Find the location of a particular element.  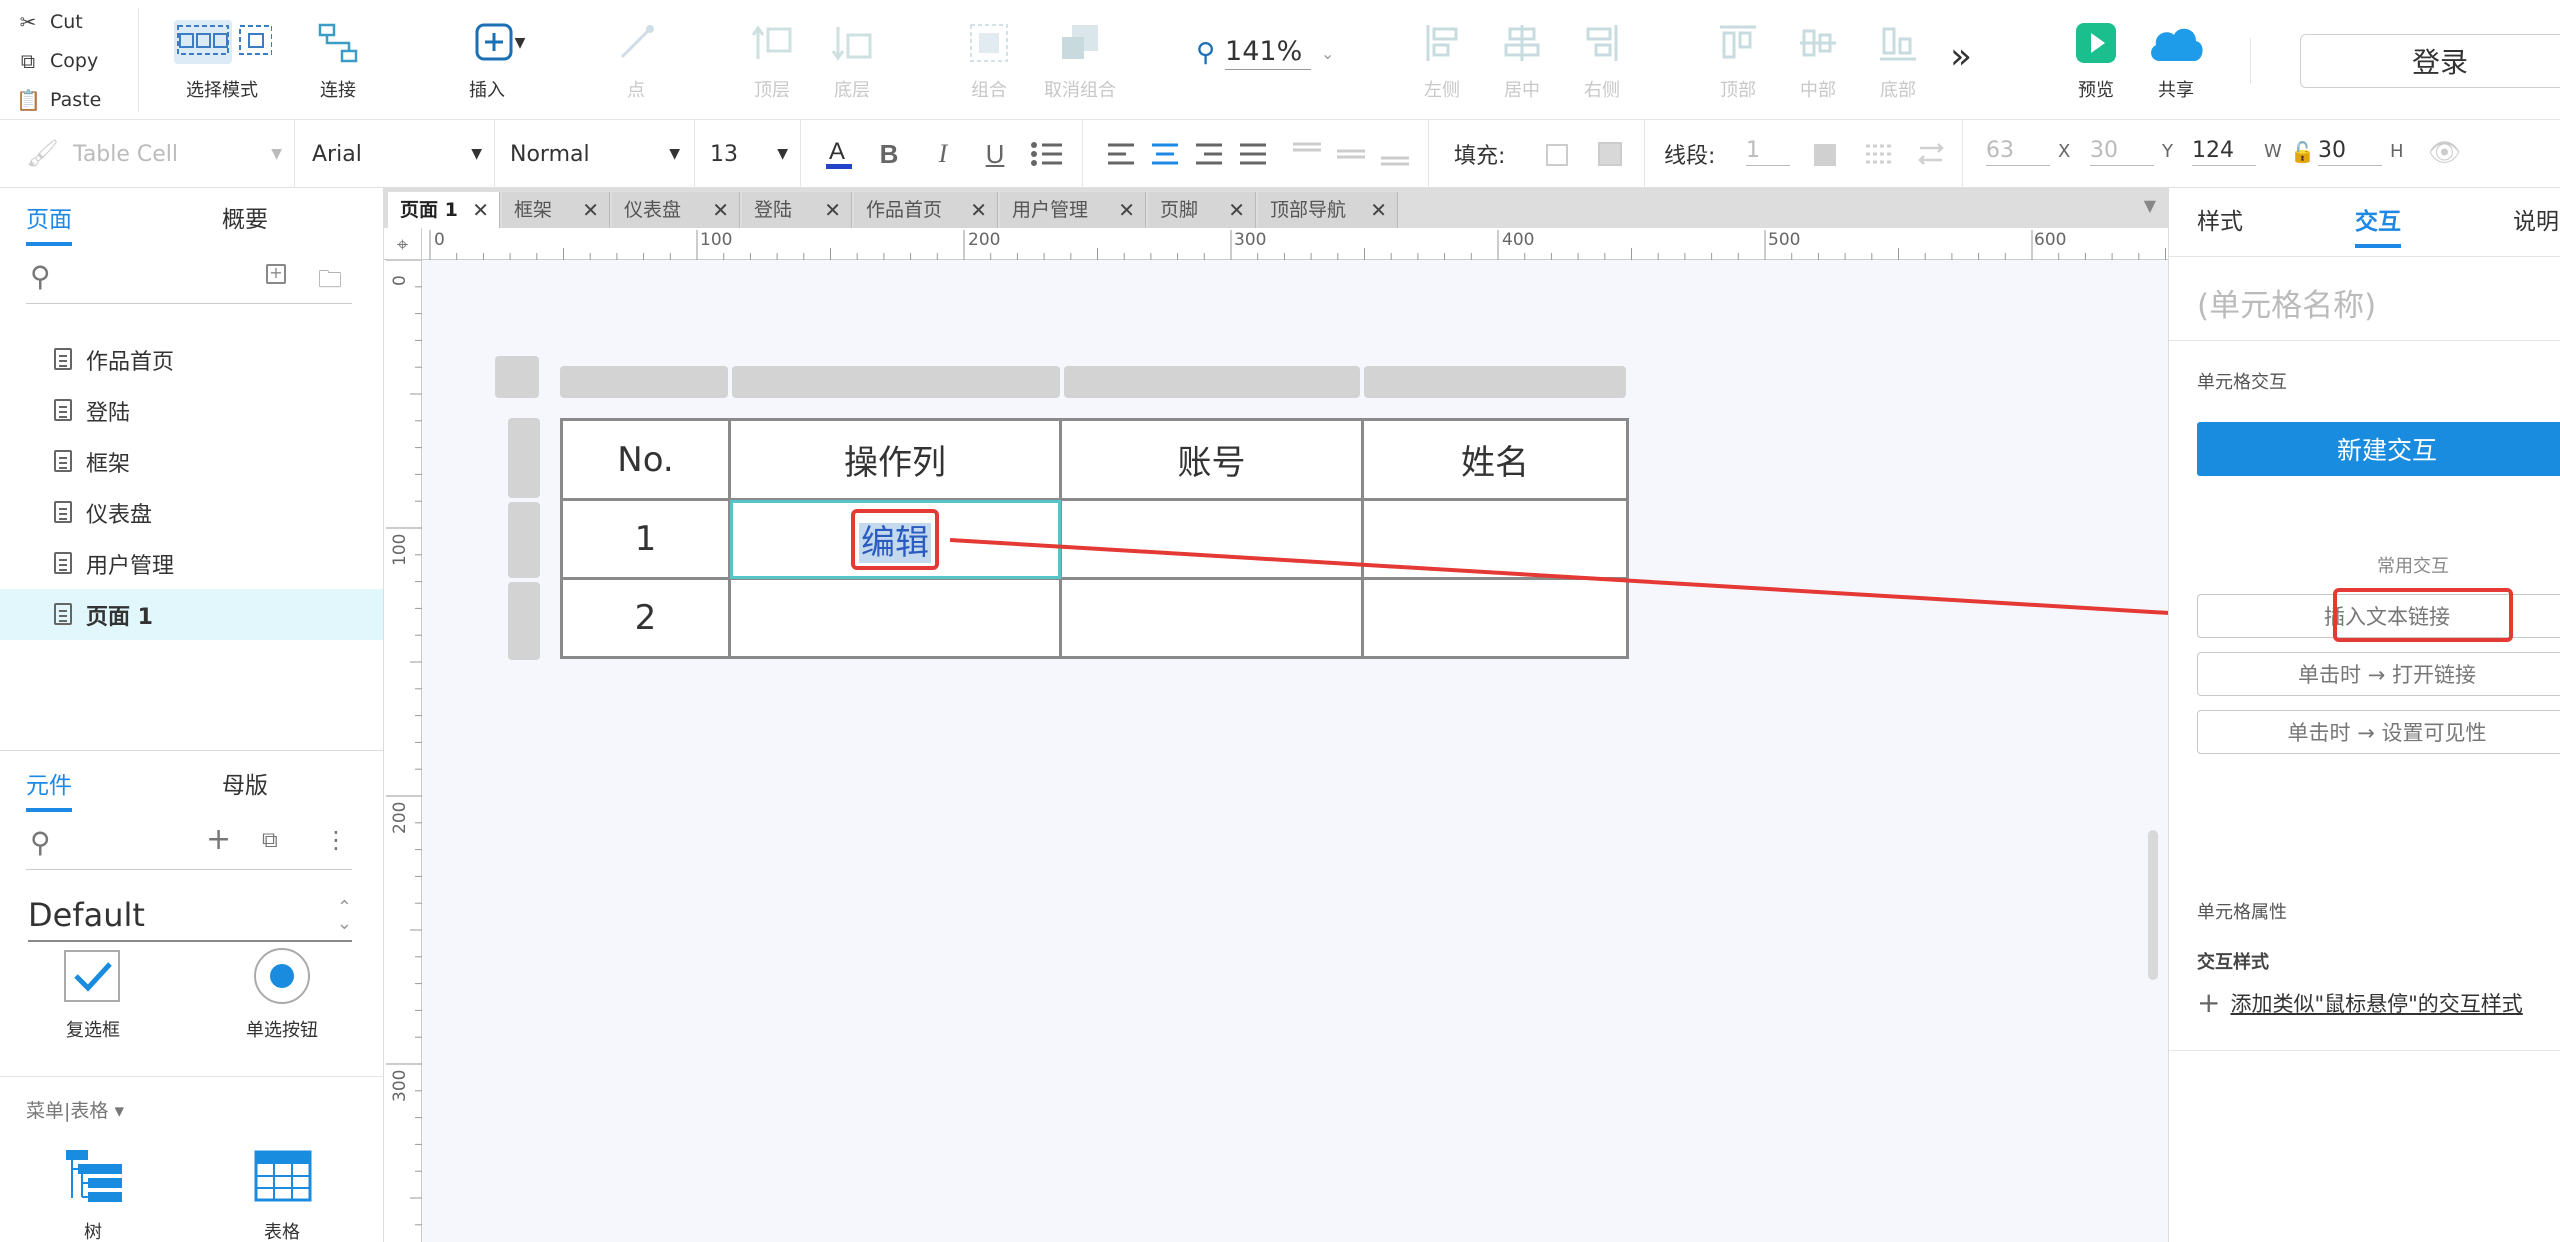

align-text-center-icon is located at coordinates (1165, 154).